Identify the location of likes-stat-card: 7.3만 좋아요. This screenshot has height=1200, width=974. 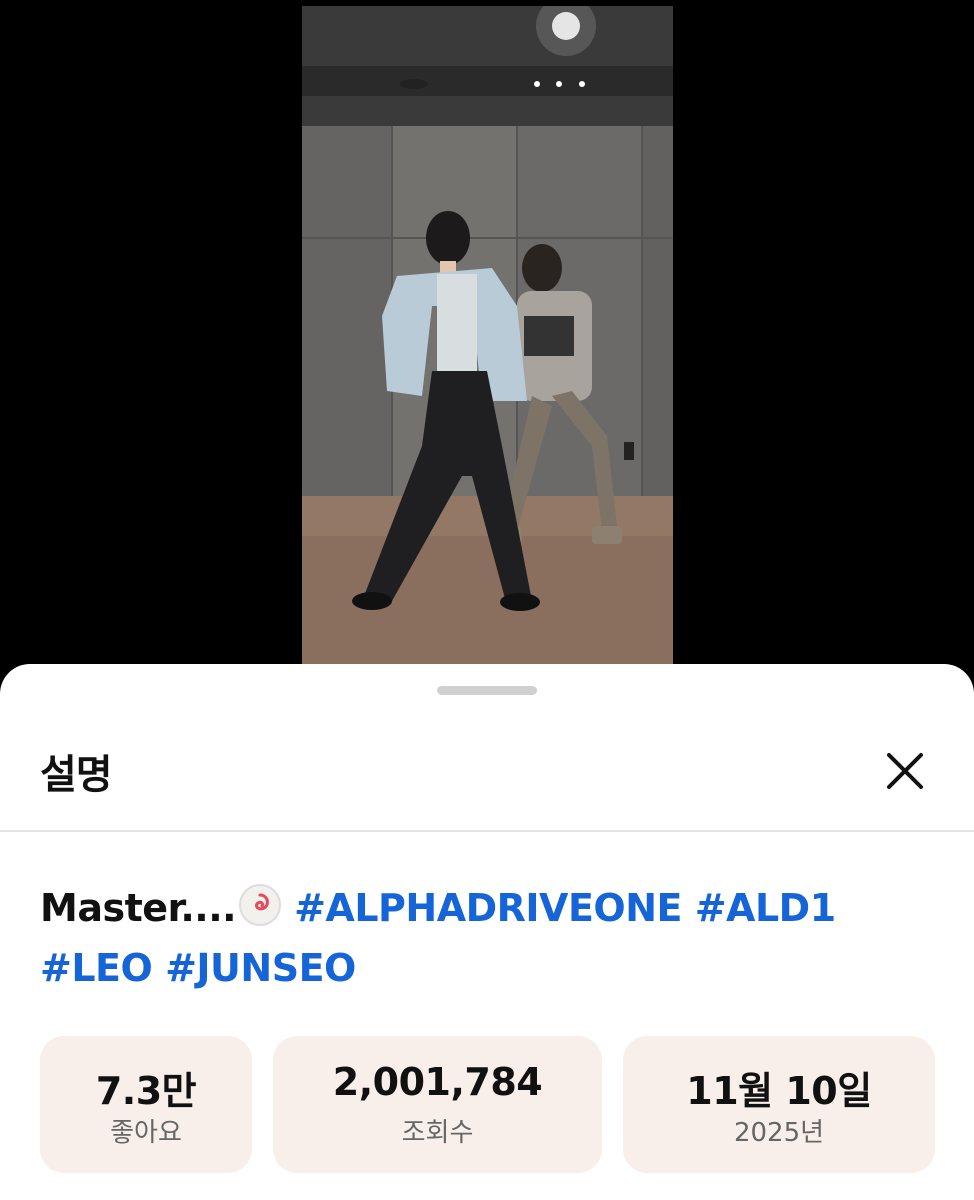
(146, 1104).